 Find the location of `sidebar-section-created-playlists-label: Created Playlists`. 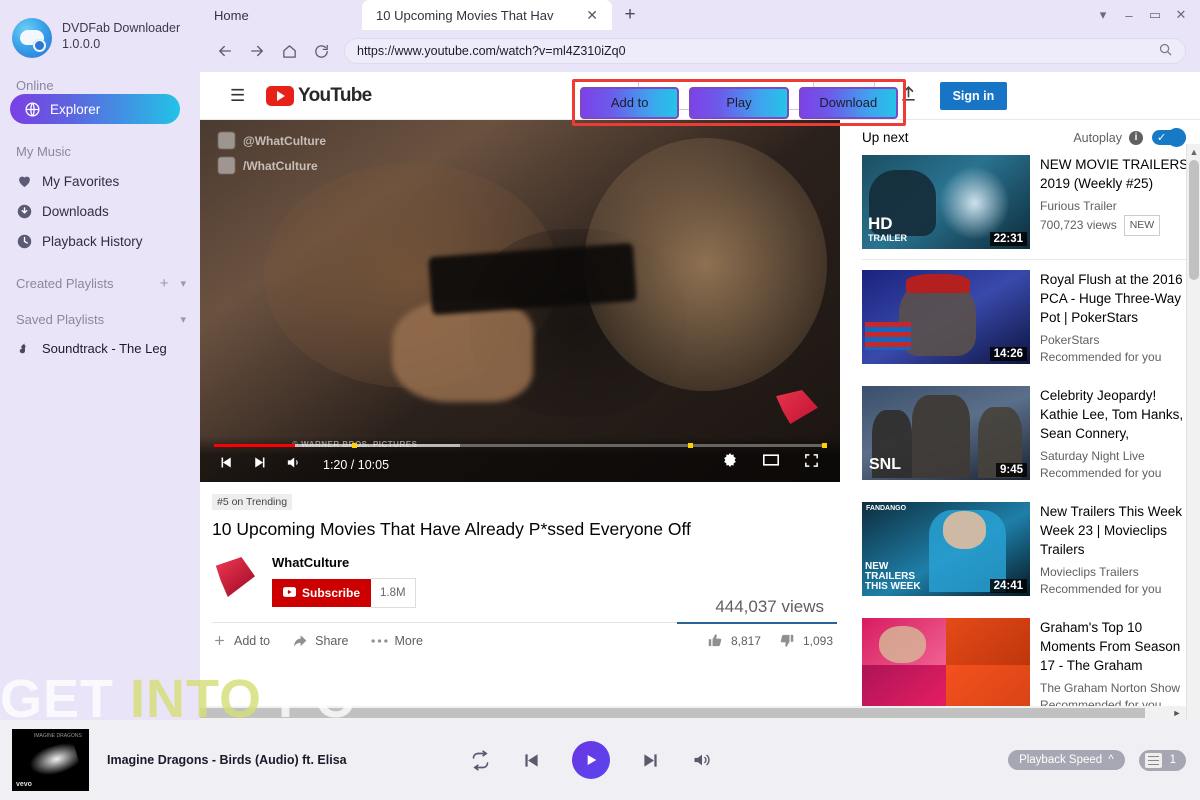

sidebar-section-created-playlists-label: Created Playlists is located at coordinates (65, 283).